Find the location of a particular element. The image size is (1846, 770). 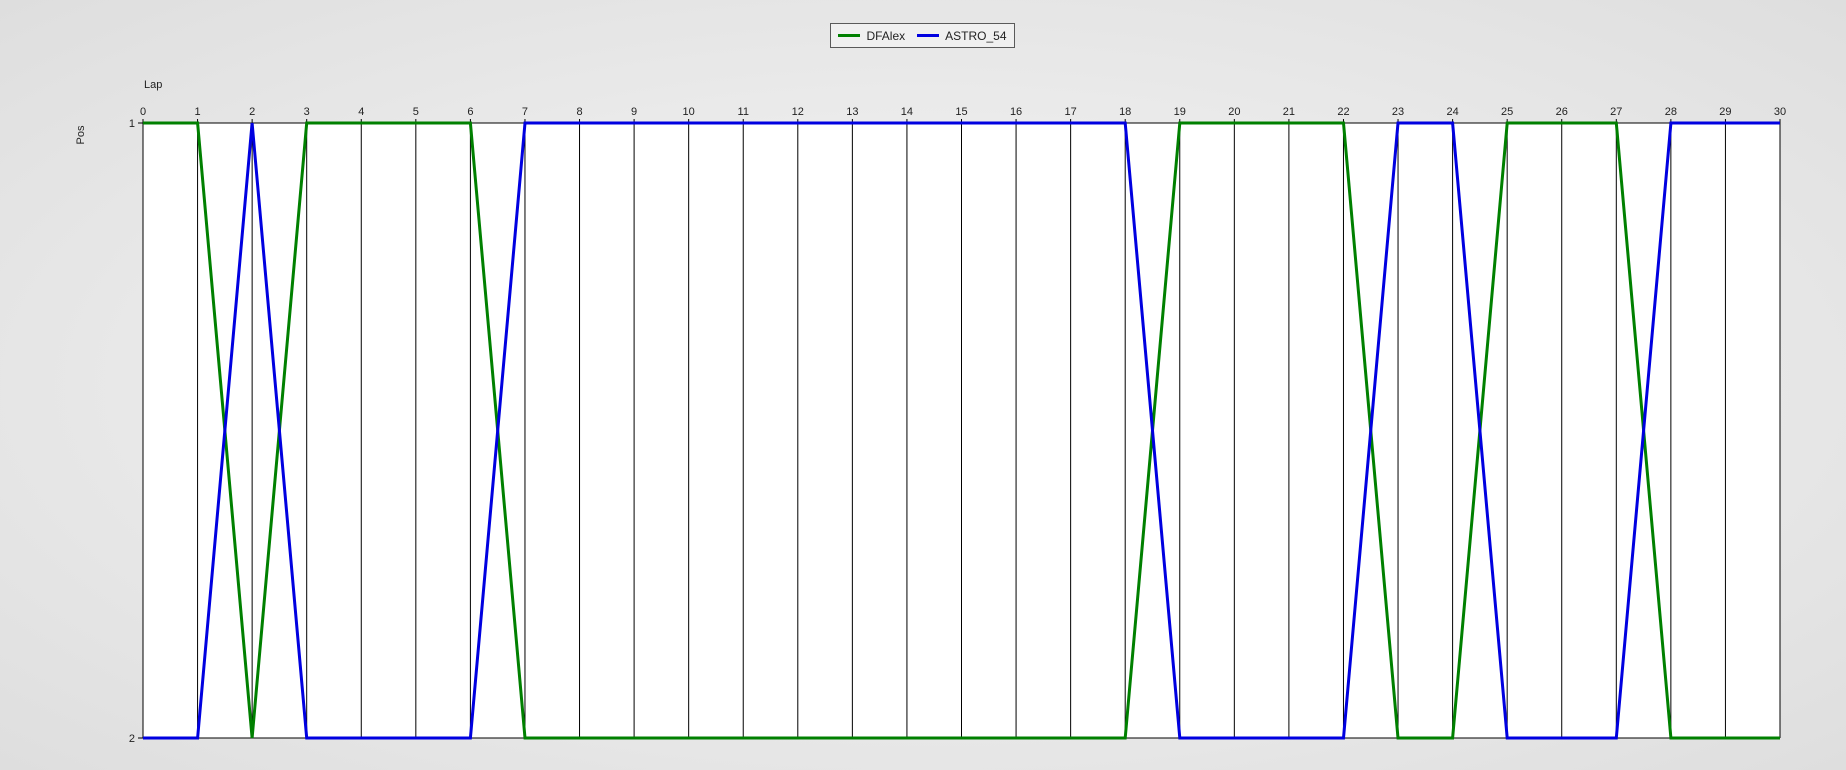

x-tick-label-21: 21 is located at coordinates (1289, 112).